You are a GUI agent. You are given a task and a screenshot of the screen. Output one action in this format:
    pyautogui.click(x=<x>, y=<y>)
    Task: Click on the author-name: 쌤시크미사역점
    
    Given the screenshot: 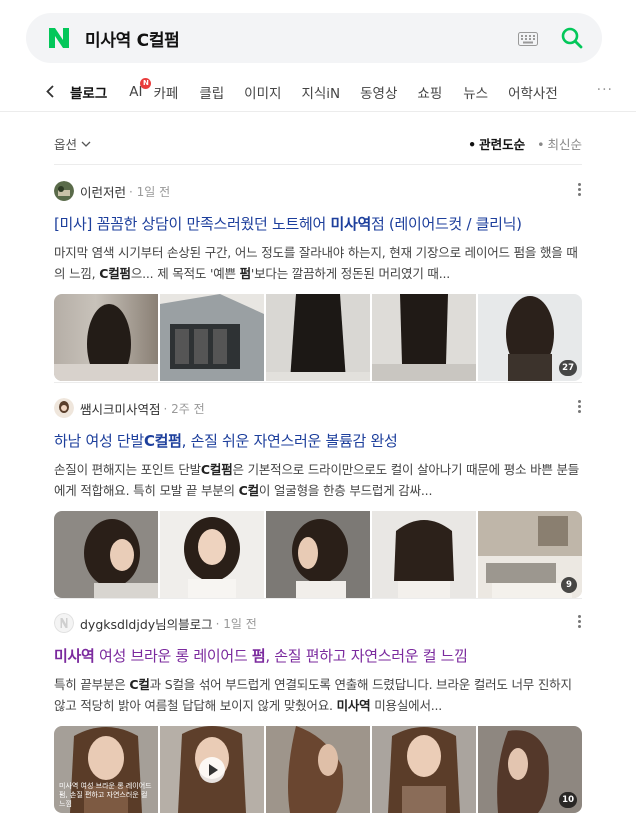 What is the action you would take?
    pyautogui.click(x=120, y=409)
    